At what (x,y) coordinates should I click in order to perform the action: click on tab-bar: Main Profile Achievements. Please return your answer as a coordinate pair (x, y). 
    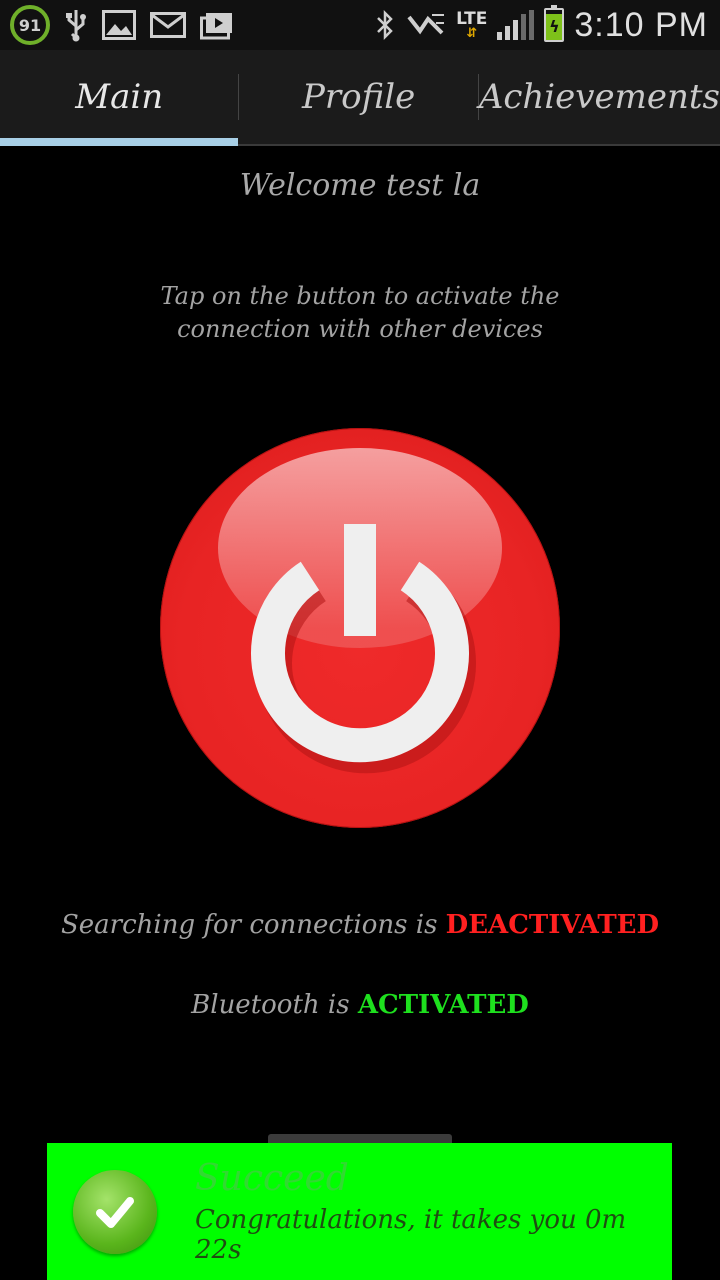
    Looking at the image, I should click on (360, 98).